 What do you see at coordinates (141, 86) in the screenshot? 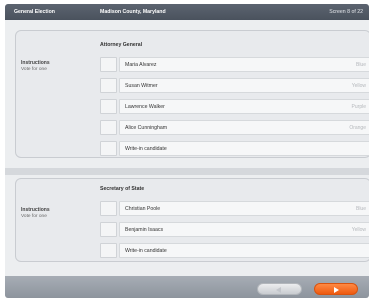
I see `candidate-name: Susan Witmer` at bounding box center [141, 86].